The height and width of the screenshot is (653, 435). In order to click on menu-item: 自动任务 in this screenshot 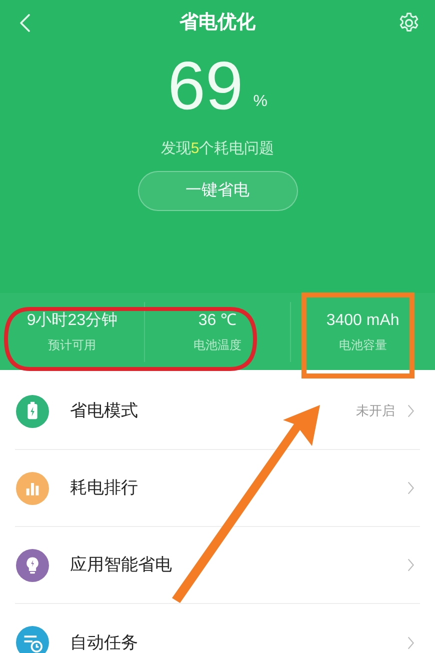, I will do `click(217, 628)`.